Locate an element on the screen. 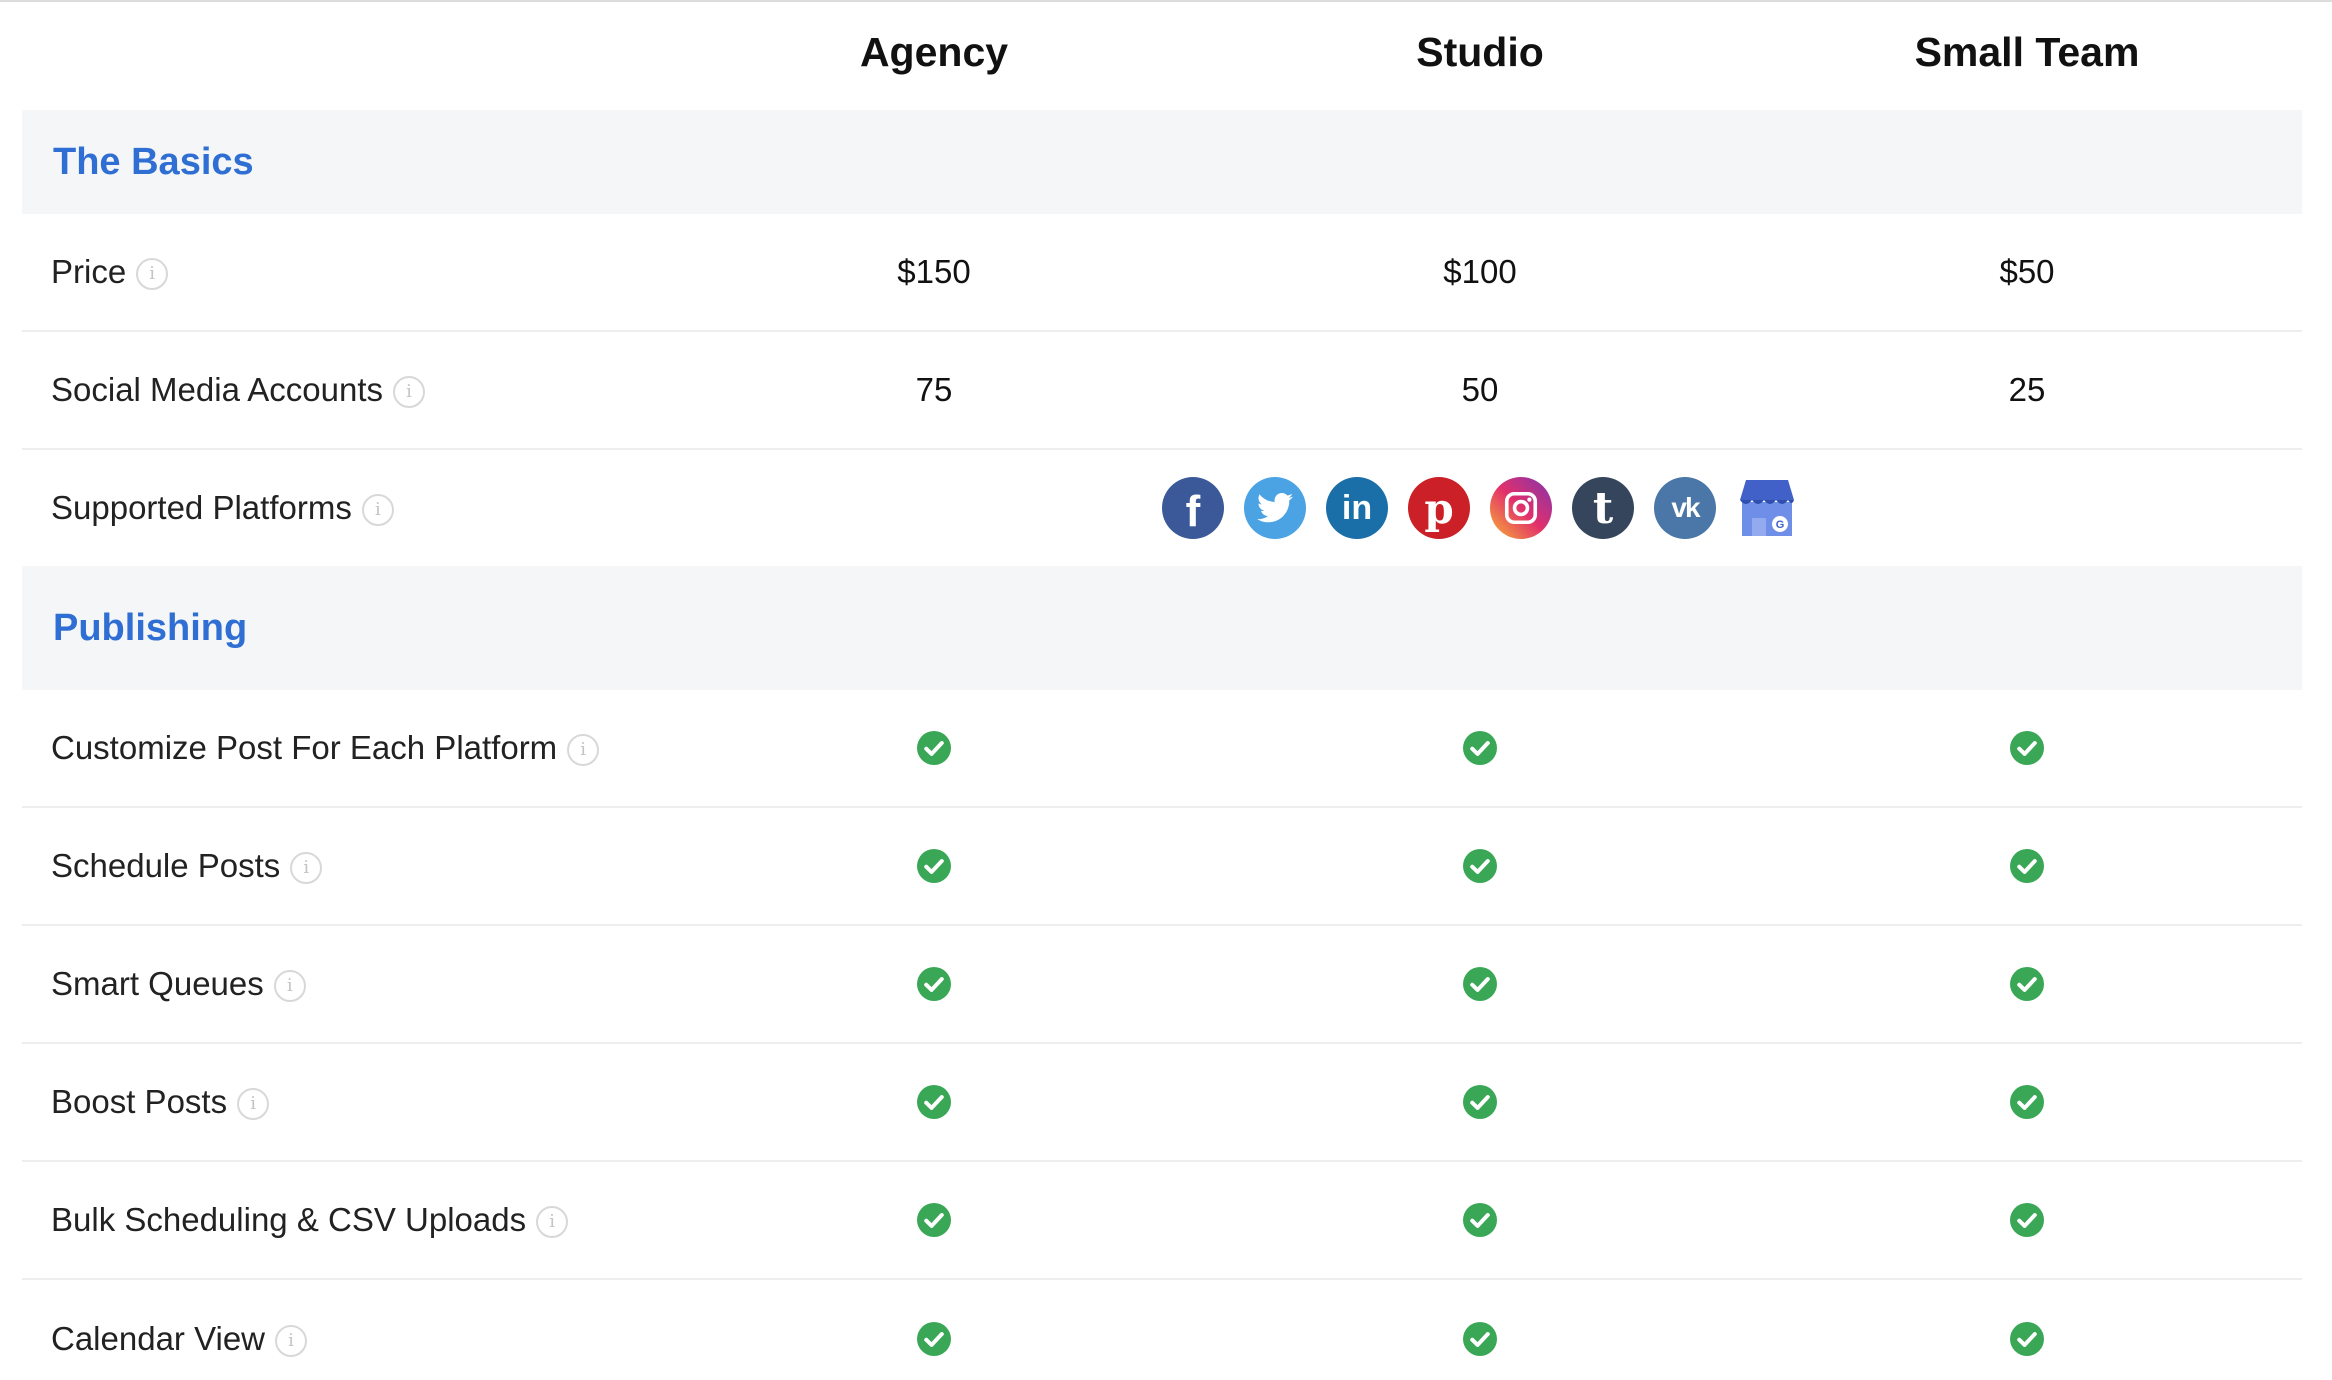  table-row-social-media-accounts: Social Media Accounts i 75 50 25 is located at coordinates (1162, 391).